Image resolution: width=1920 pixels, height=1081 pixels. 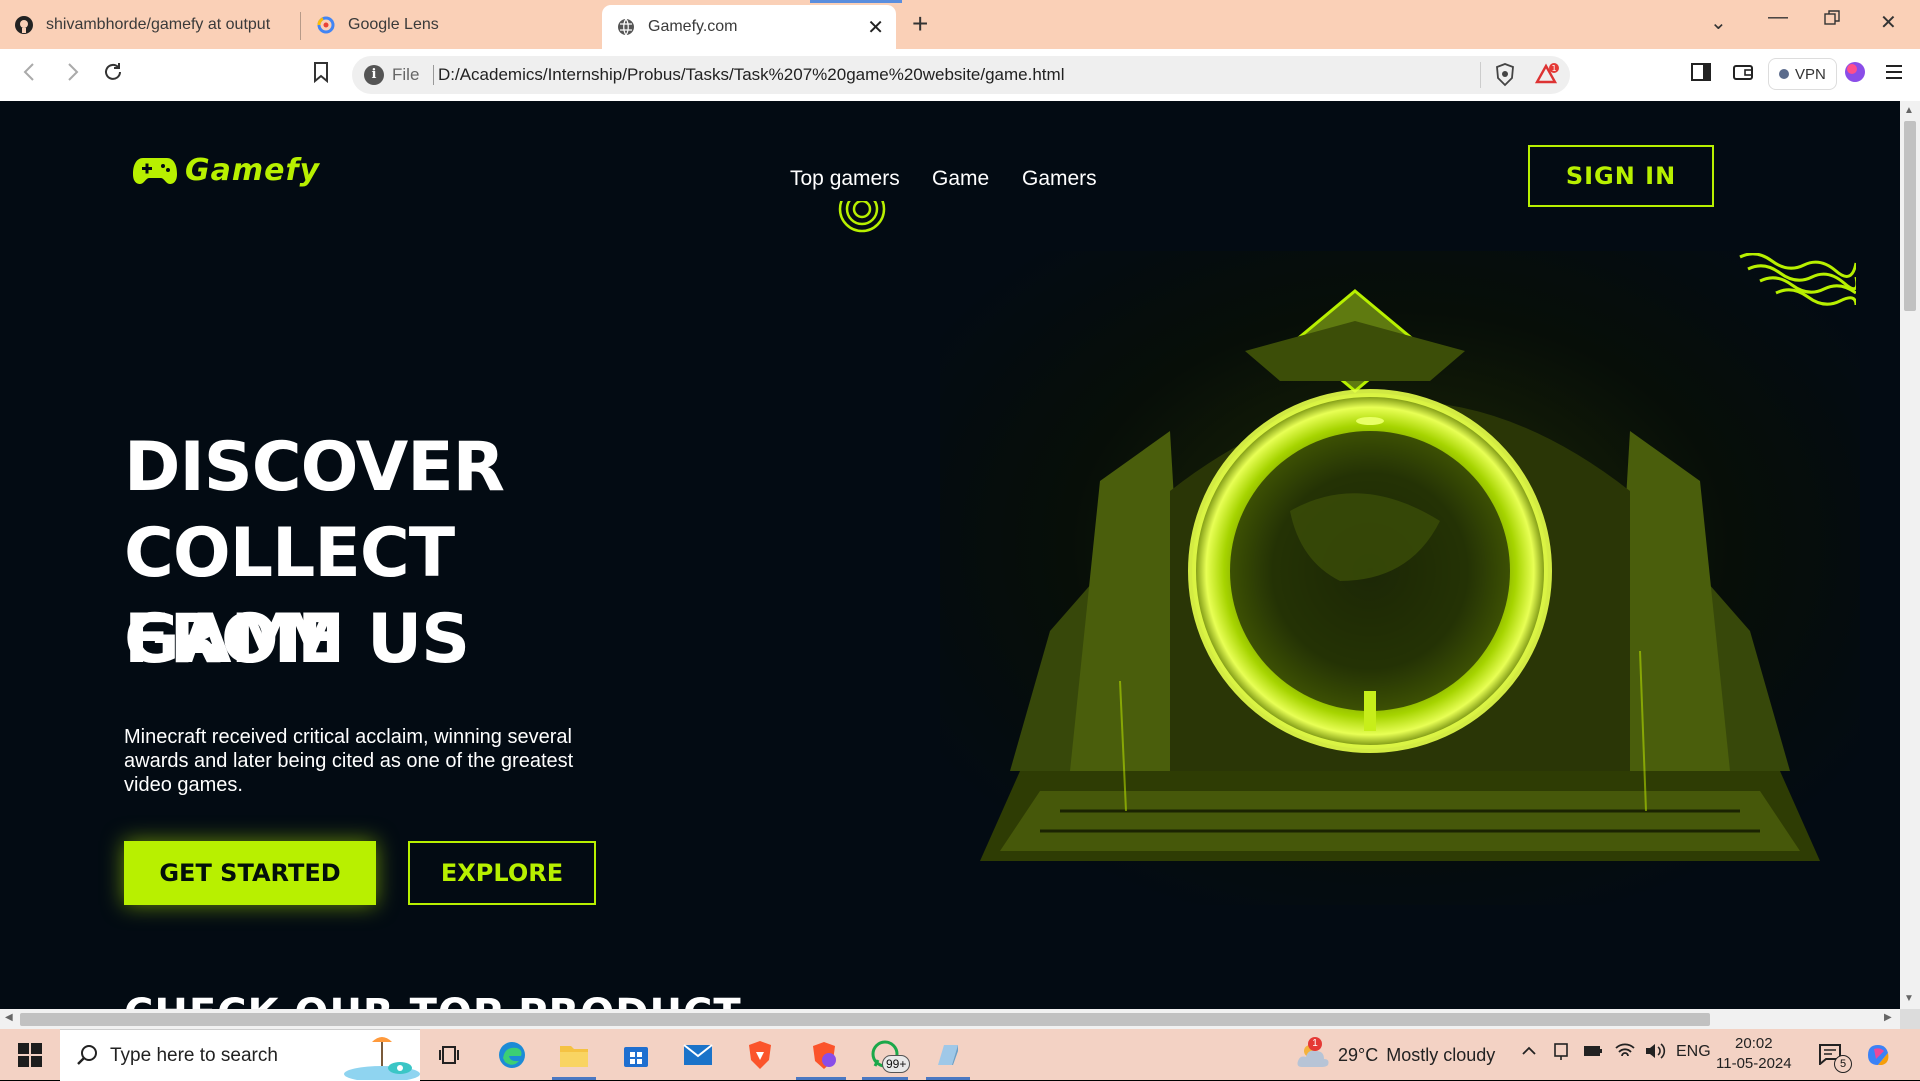 I want to click on horizontal-scrollbar: ◀ ▶, so click(x=950, y=1019).